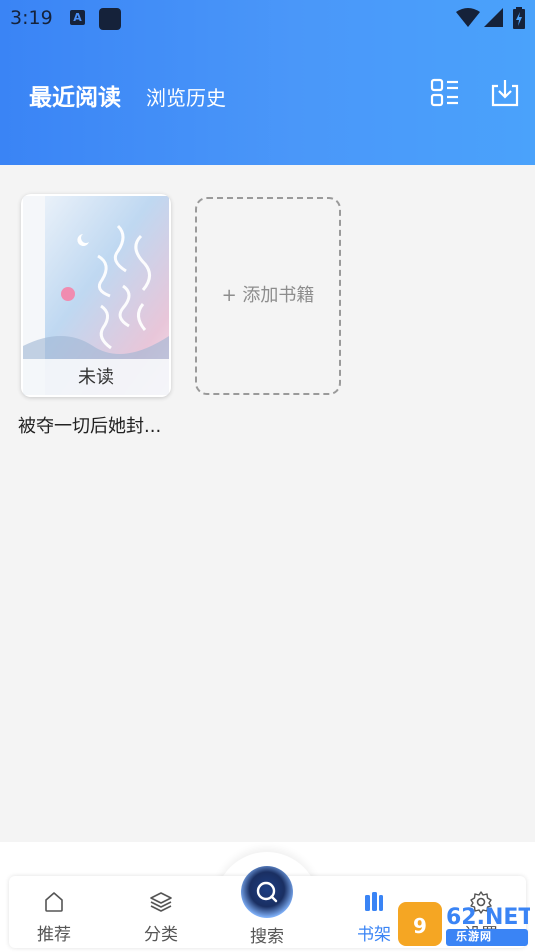  What do you see at coordinates (110, 19) in the screenshot?
I see `square-icon` at bounding box center [110, 19].